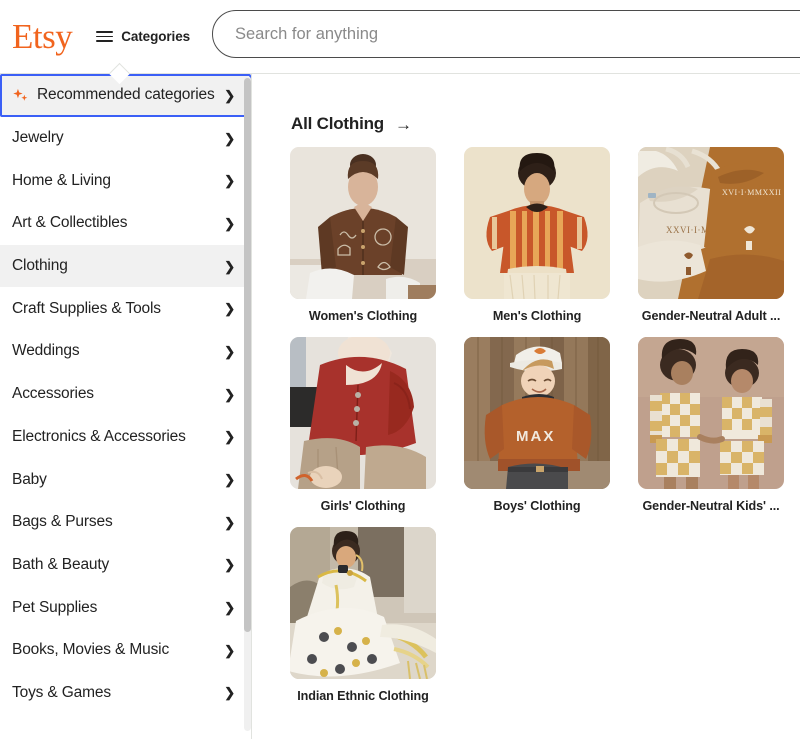 This screenshot has height=739, width=800. What do you see at coordinates (125, 266) in the screenshot?
I see `sidebar-item-clothing: Clothing ❯` at bounding box center [125, 266].